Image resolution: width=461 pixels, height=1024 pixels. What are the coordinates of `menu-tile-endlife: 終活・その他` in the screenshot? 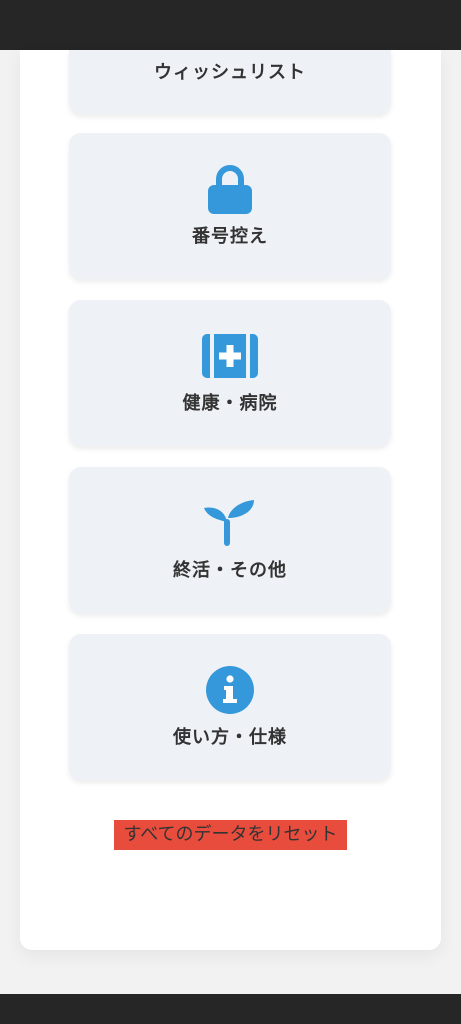 It's located at (230, 540).